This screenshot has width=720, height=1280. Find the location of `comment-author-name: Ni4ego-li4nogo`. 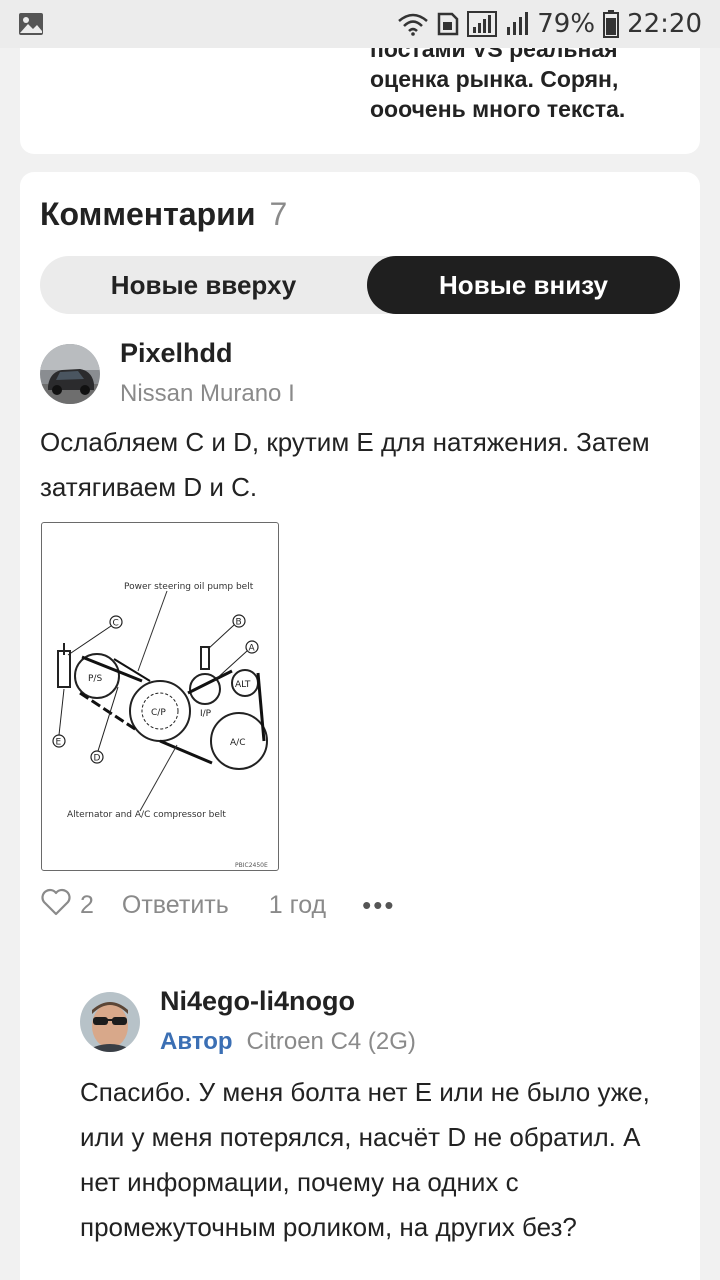

comment-author-name: Ni4ego-li4nogo is located at coordinates (257, 1001).